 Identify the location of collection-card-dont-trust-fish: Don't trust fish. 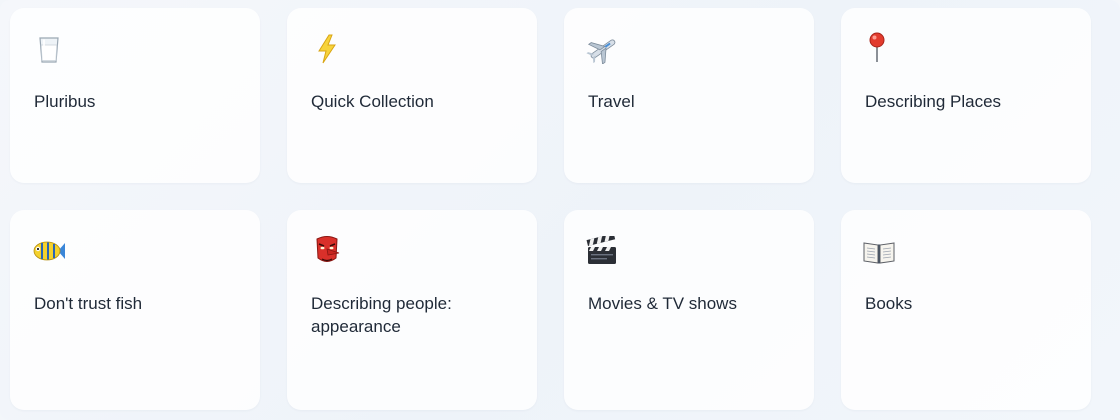
(135, 310).